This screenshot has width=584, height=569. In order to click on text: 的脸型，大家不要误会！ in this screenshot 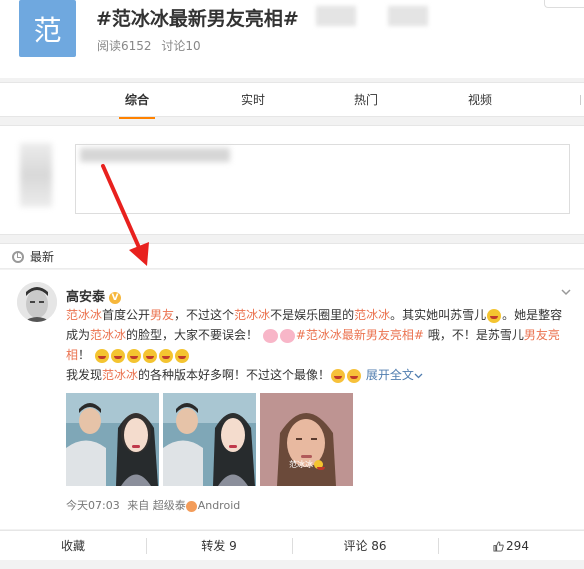, I will do `click(192, 335)`.